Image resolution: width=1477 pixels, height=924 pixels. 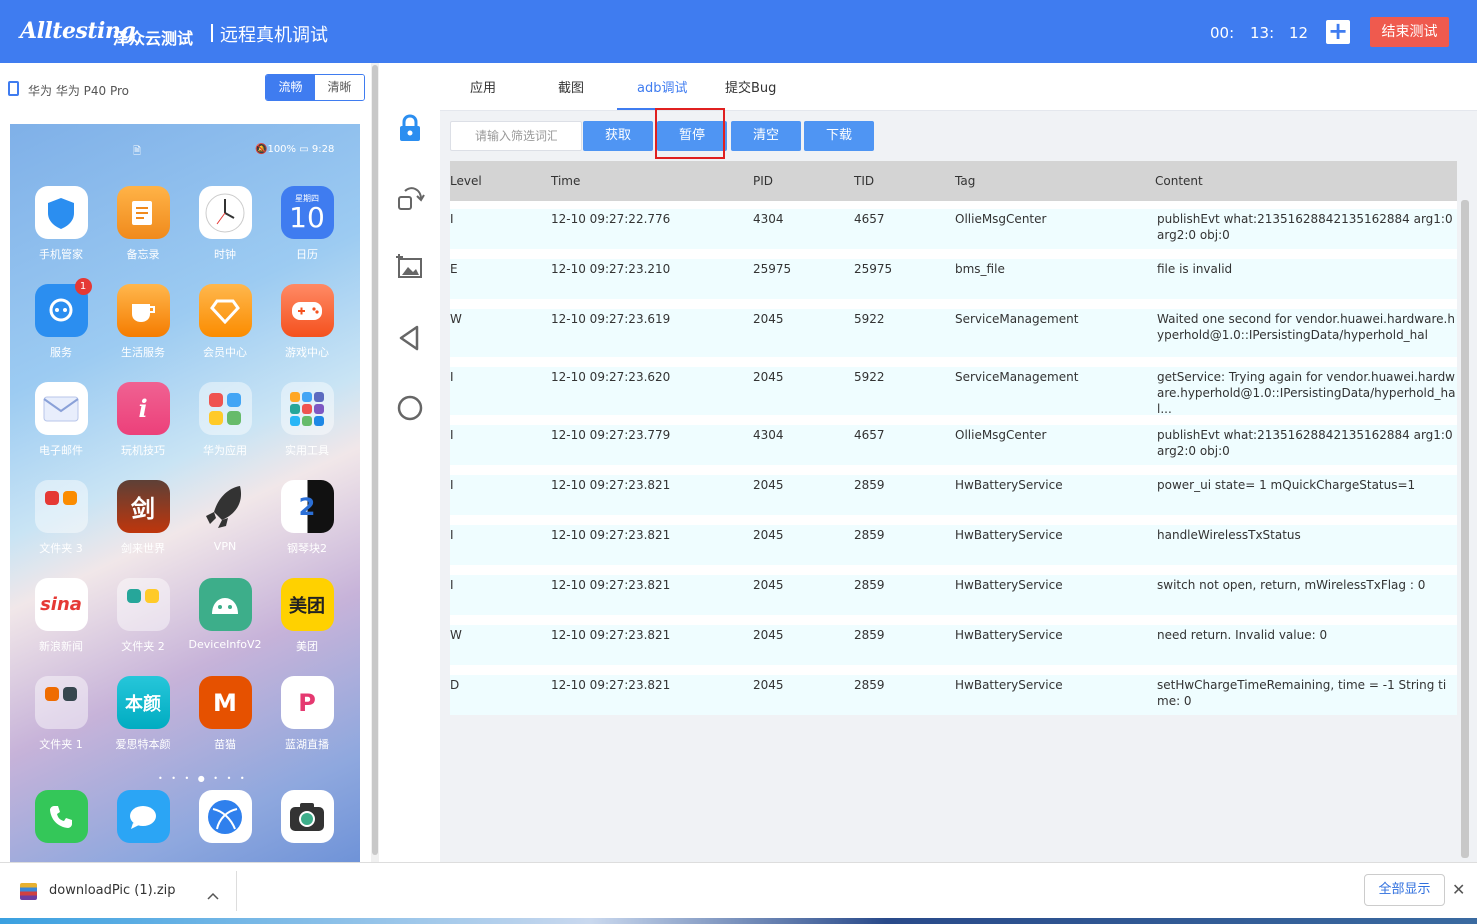 I want to click on app-maomao: M 苗猫, so click(x=225, y=714).